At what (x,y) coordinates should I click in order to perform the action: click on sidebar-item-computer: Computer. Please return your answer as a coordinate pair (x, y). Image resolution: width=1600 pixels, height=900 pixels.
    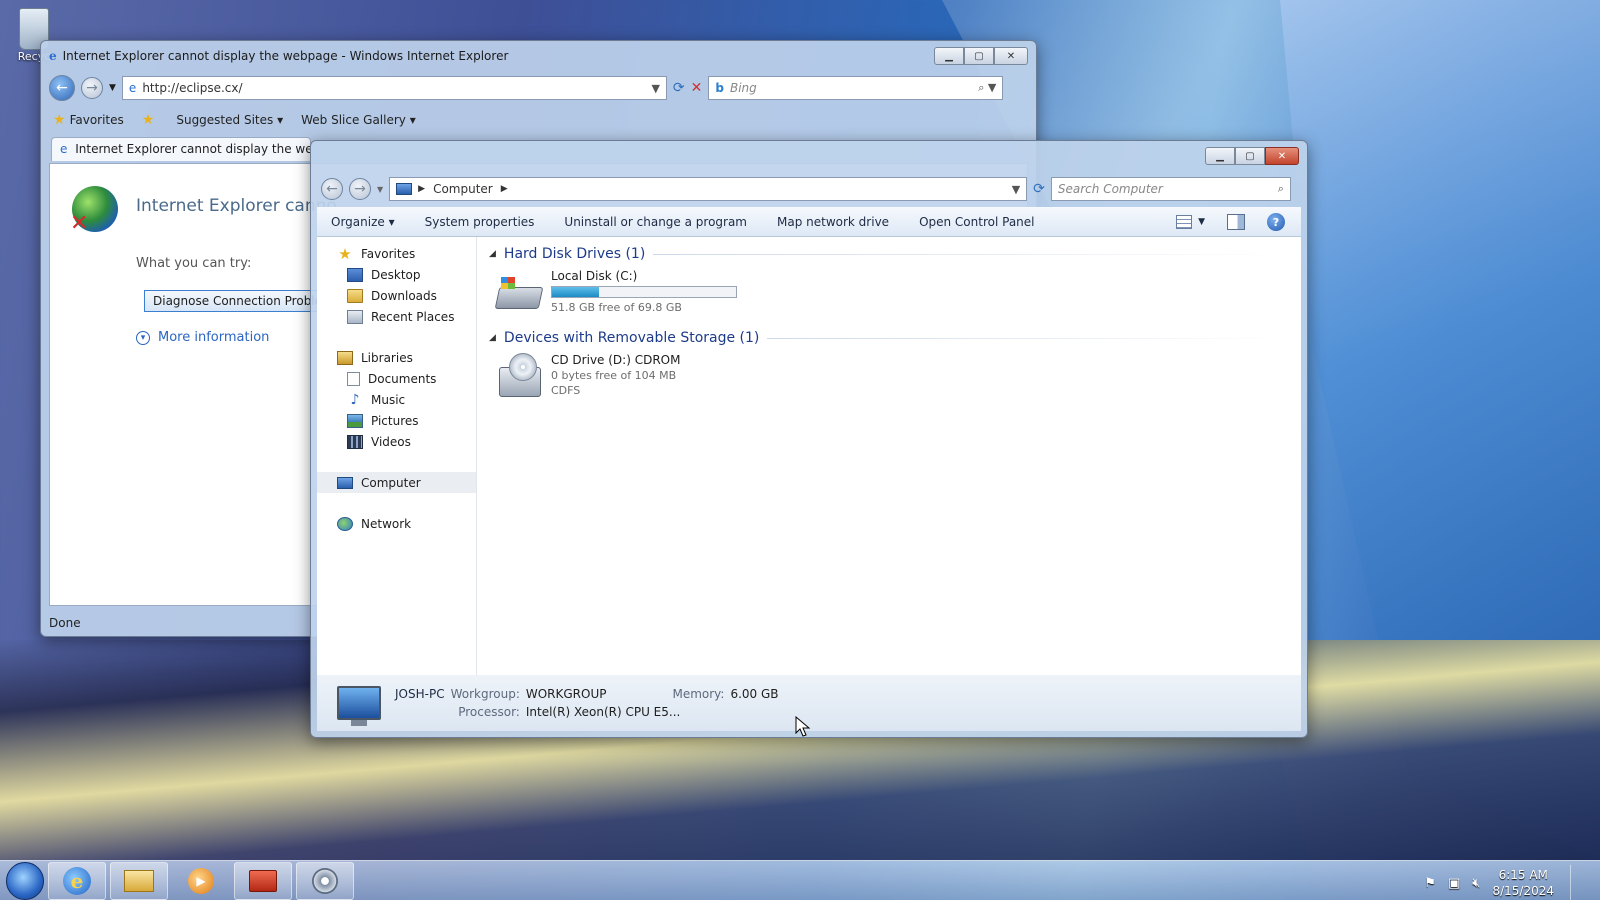
    Looking at the image, I should click on (396, 482).